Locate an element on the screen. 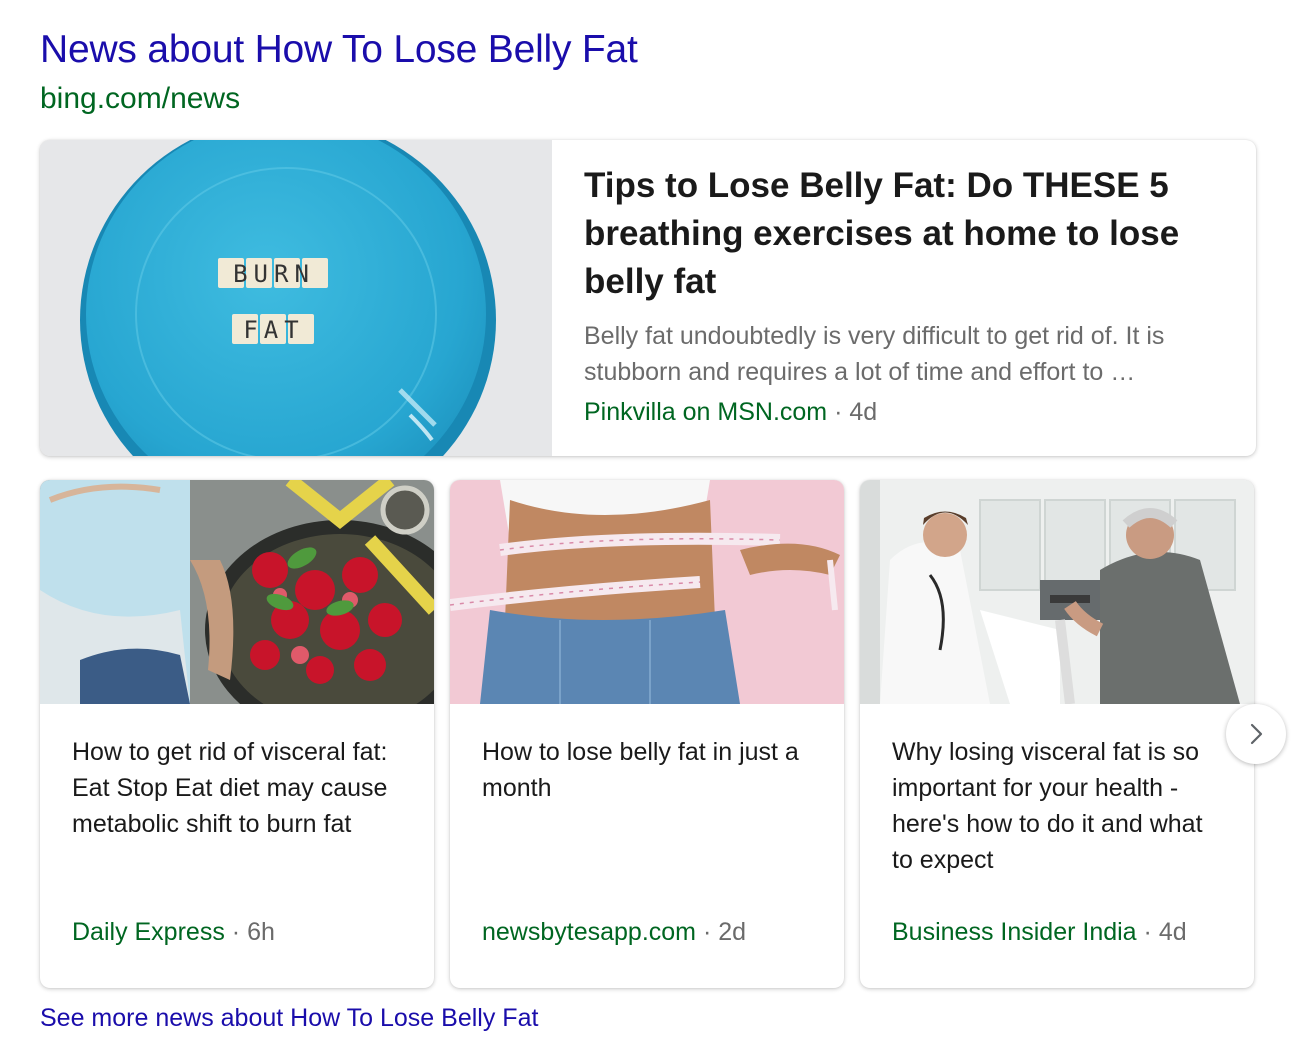 The width and height of the screenshot is (1296, 1054). carousel-next-button is located at coordinates (1256, 734).